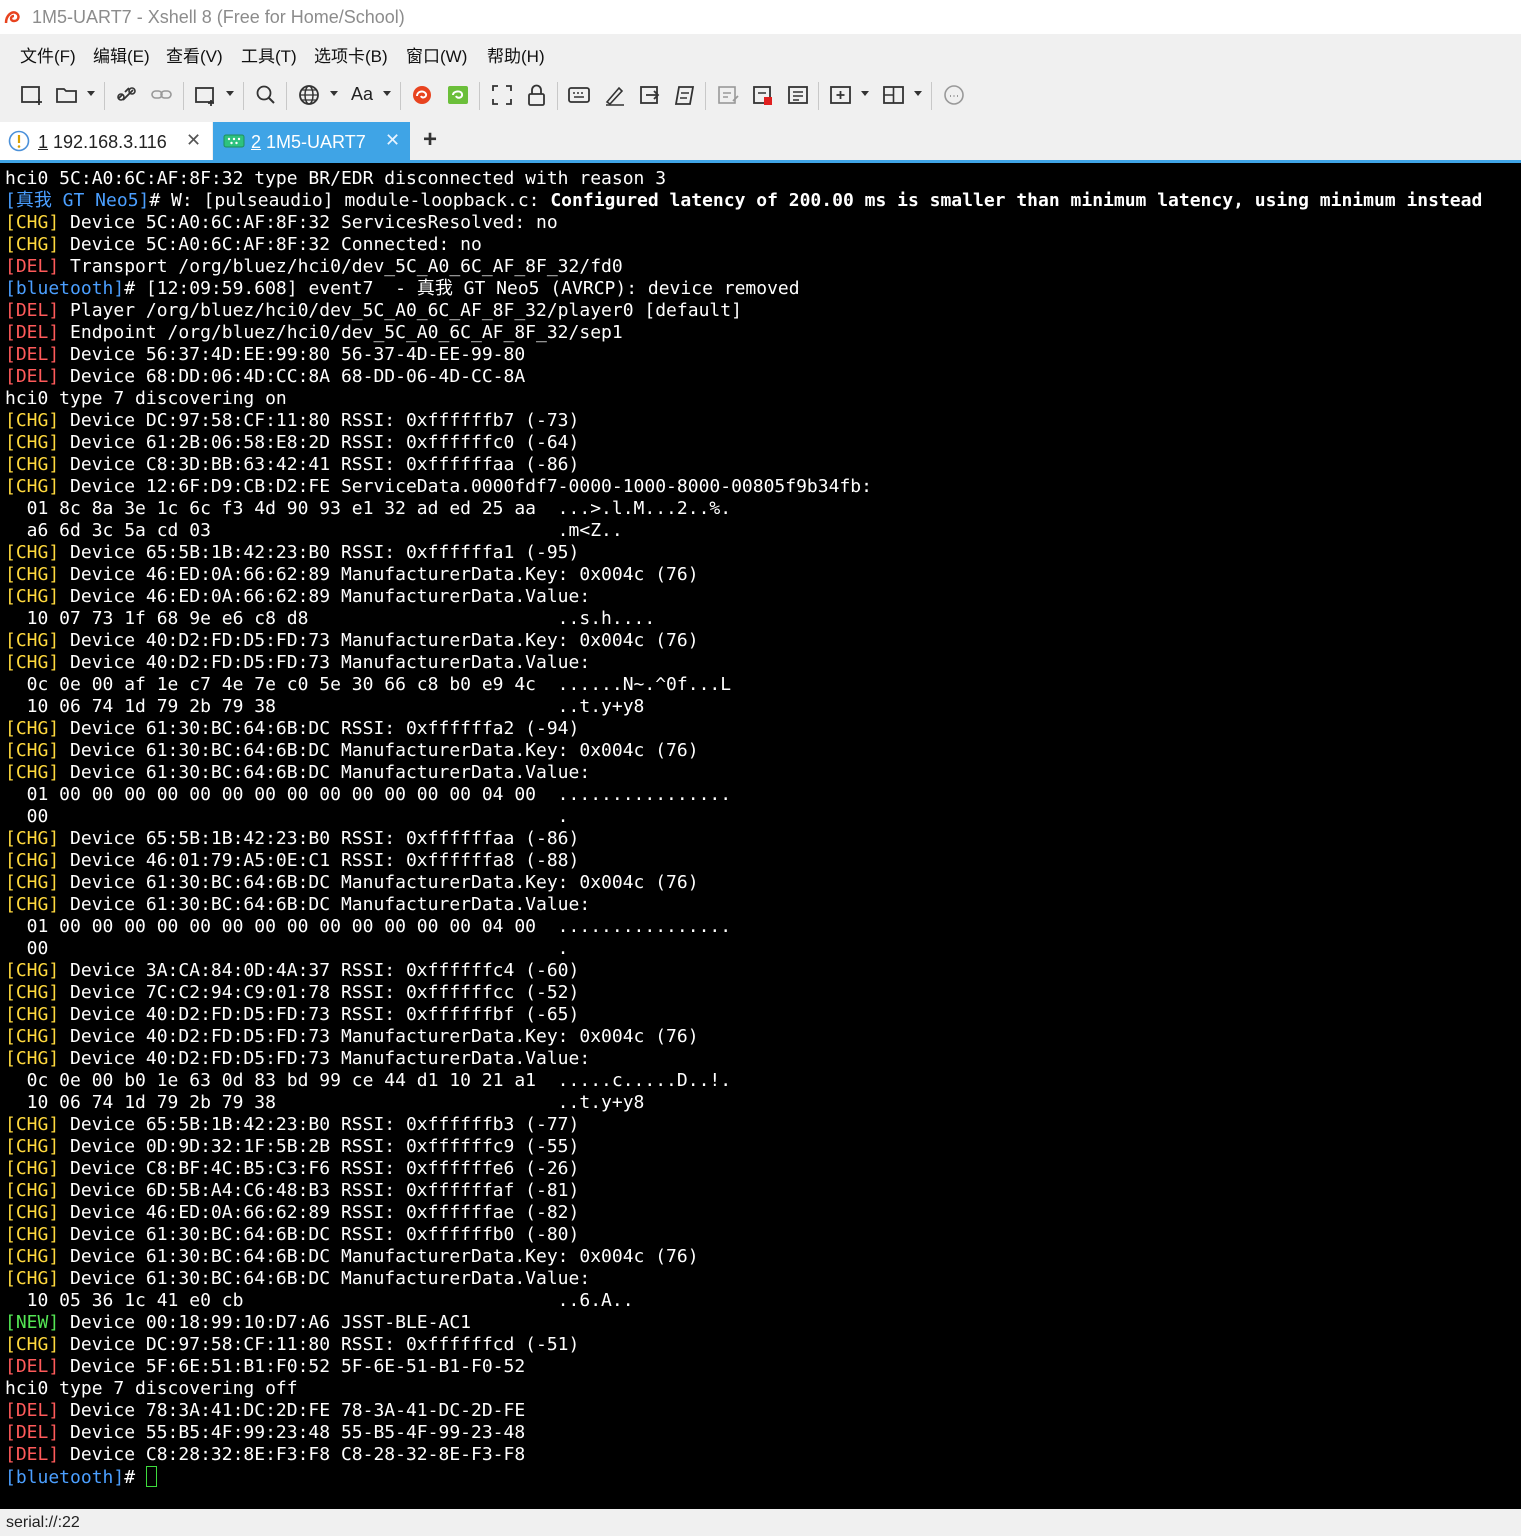 The image size is (1521, 1536). Describe the element at coordinates (67, 95) in the screenshot. I see `open-folder-icon` at that location.